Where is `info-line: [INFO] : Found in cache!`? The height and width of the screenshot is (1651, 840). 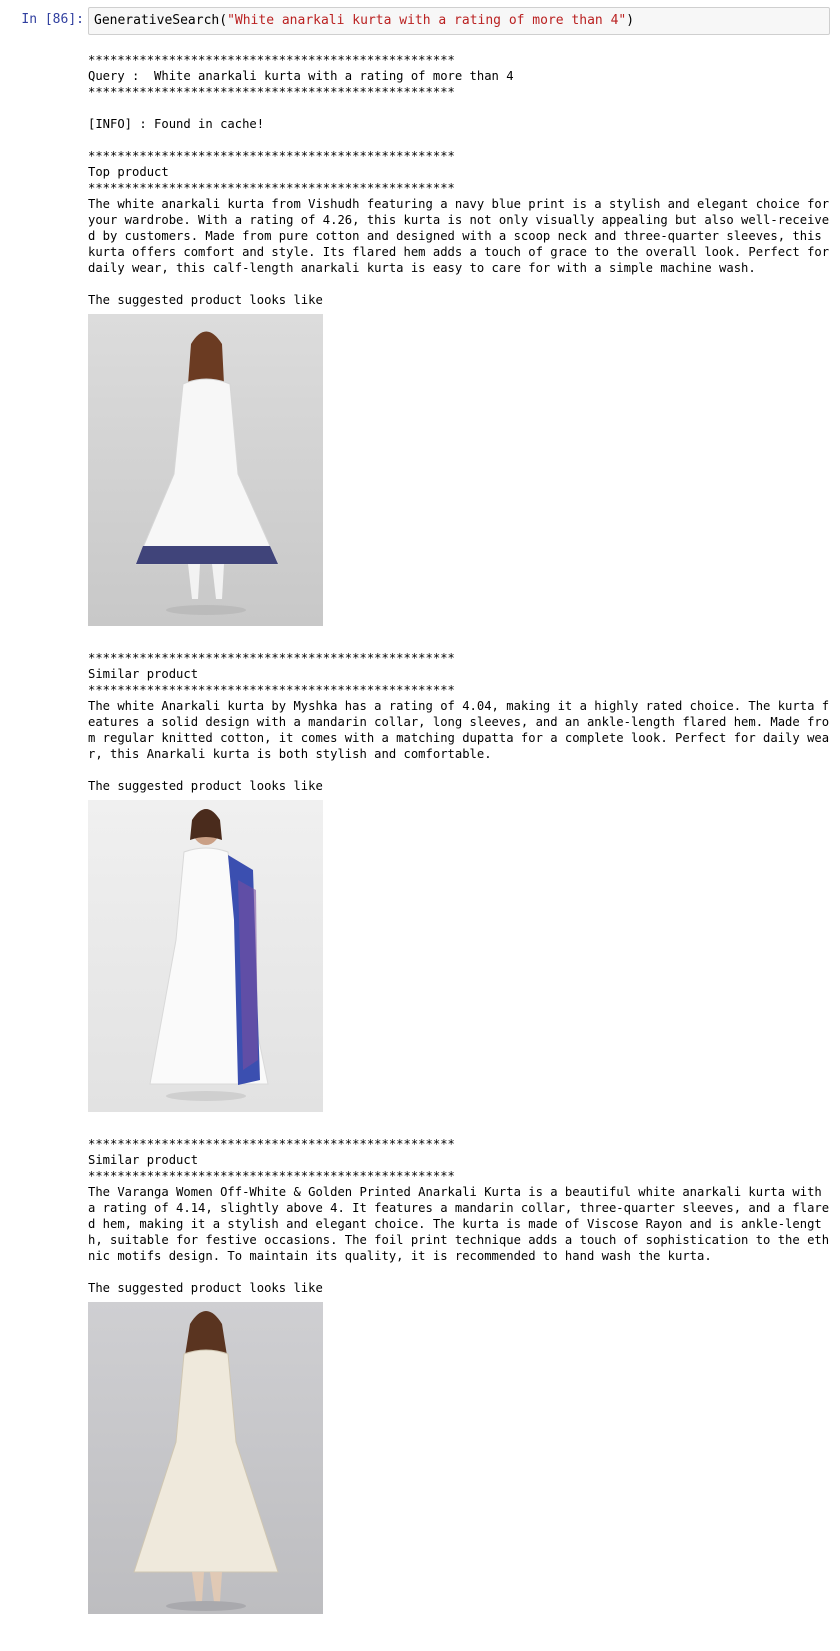 info-line: [INFO] : Found in cache! is located at coordinates (176, 124).